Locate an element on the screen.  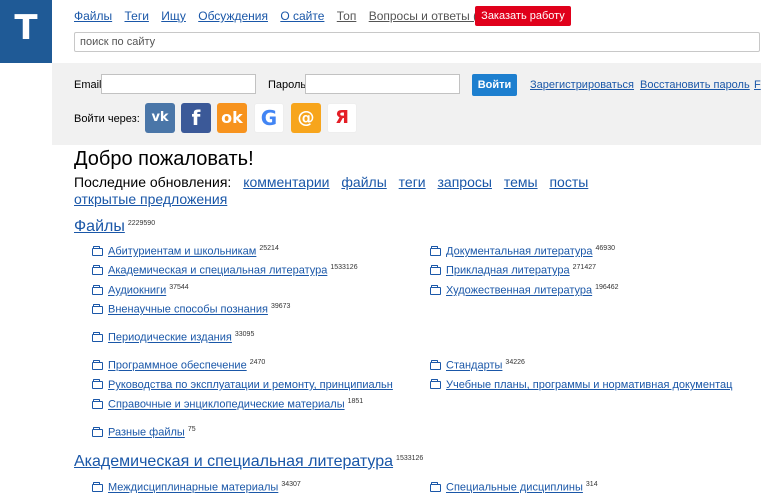
category-count: 271427 is located at coordinates (584, 267).